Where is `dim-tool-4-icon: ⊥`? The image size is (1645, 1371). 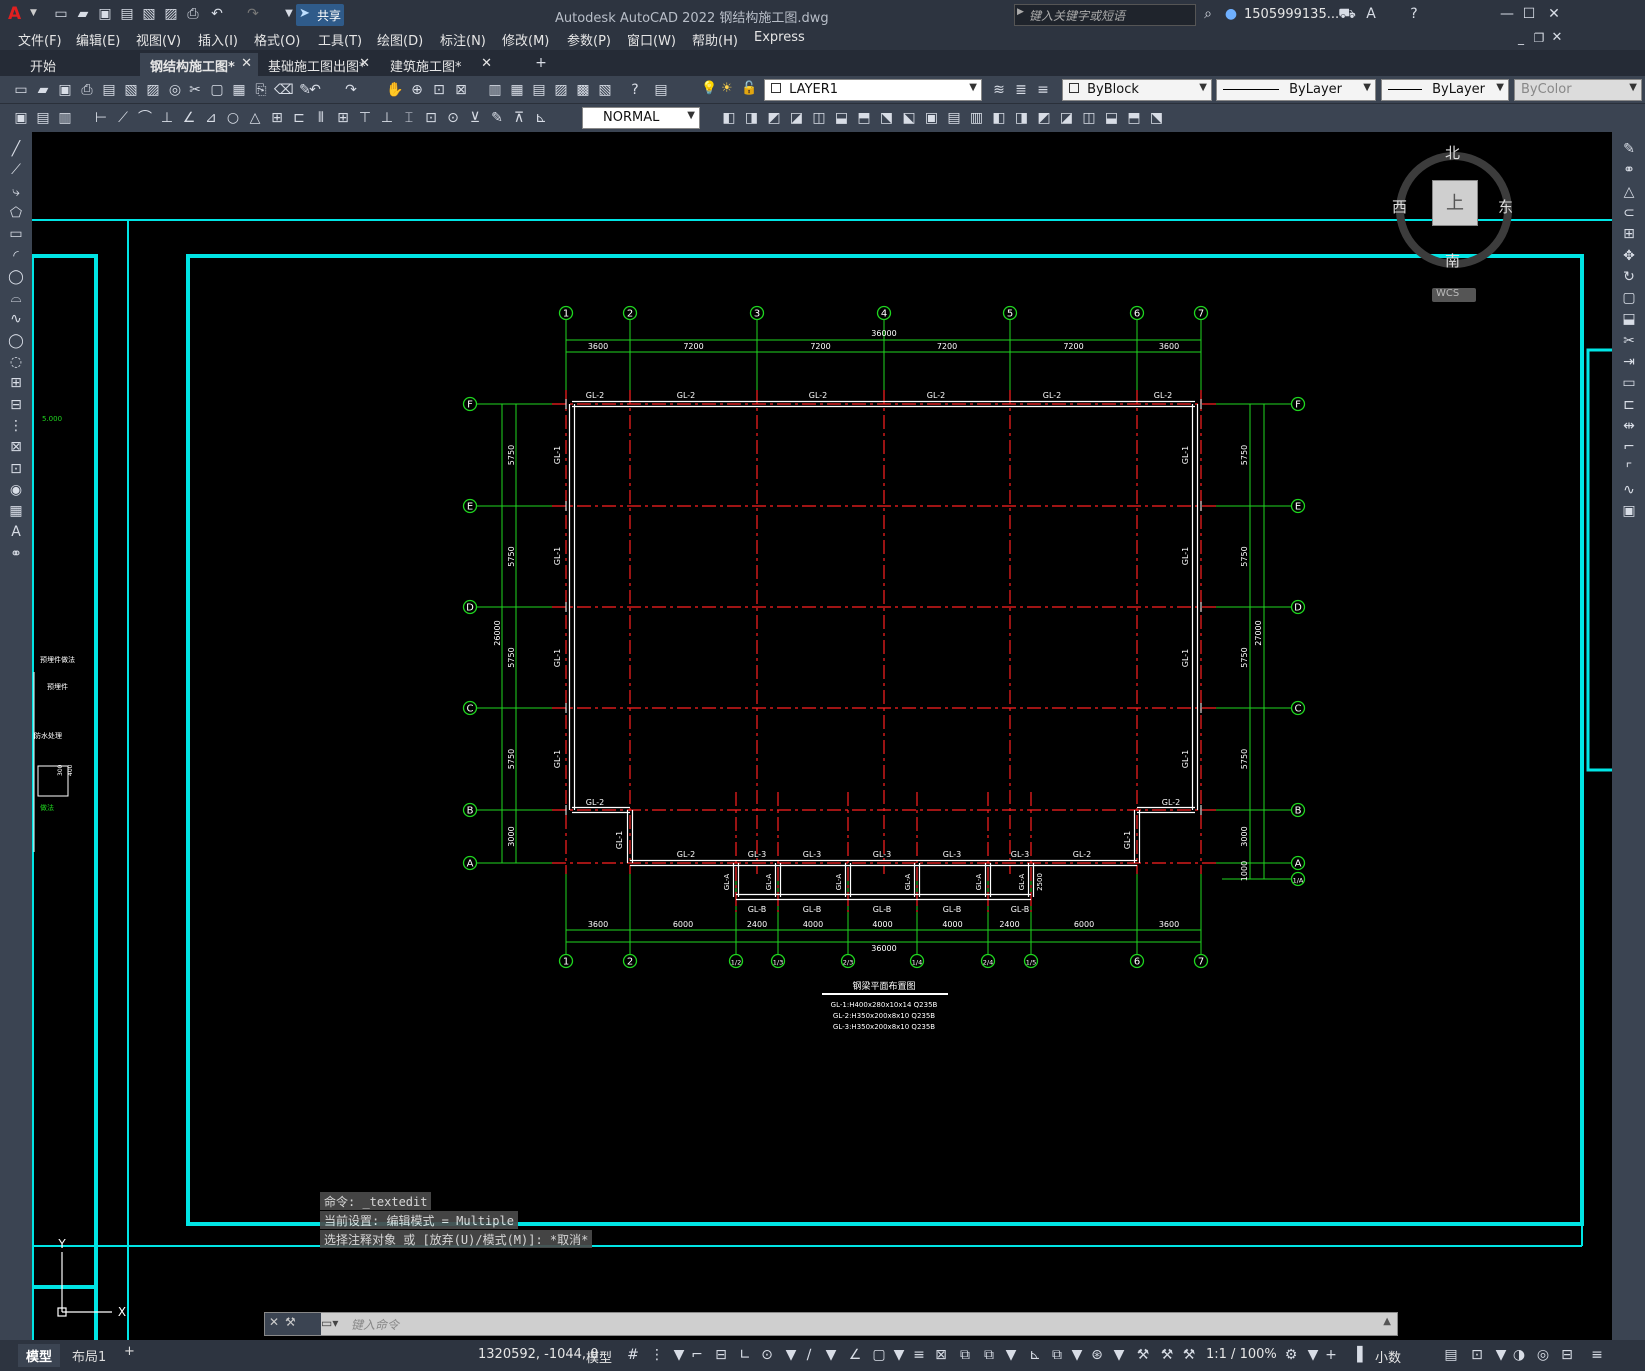
dim-tool-4-icon: ⊥ is located at coordinates (167, 118).